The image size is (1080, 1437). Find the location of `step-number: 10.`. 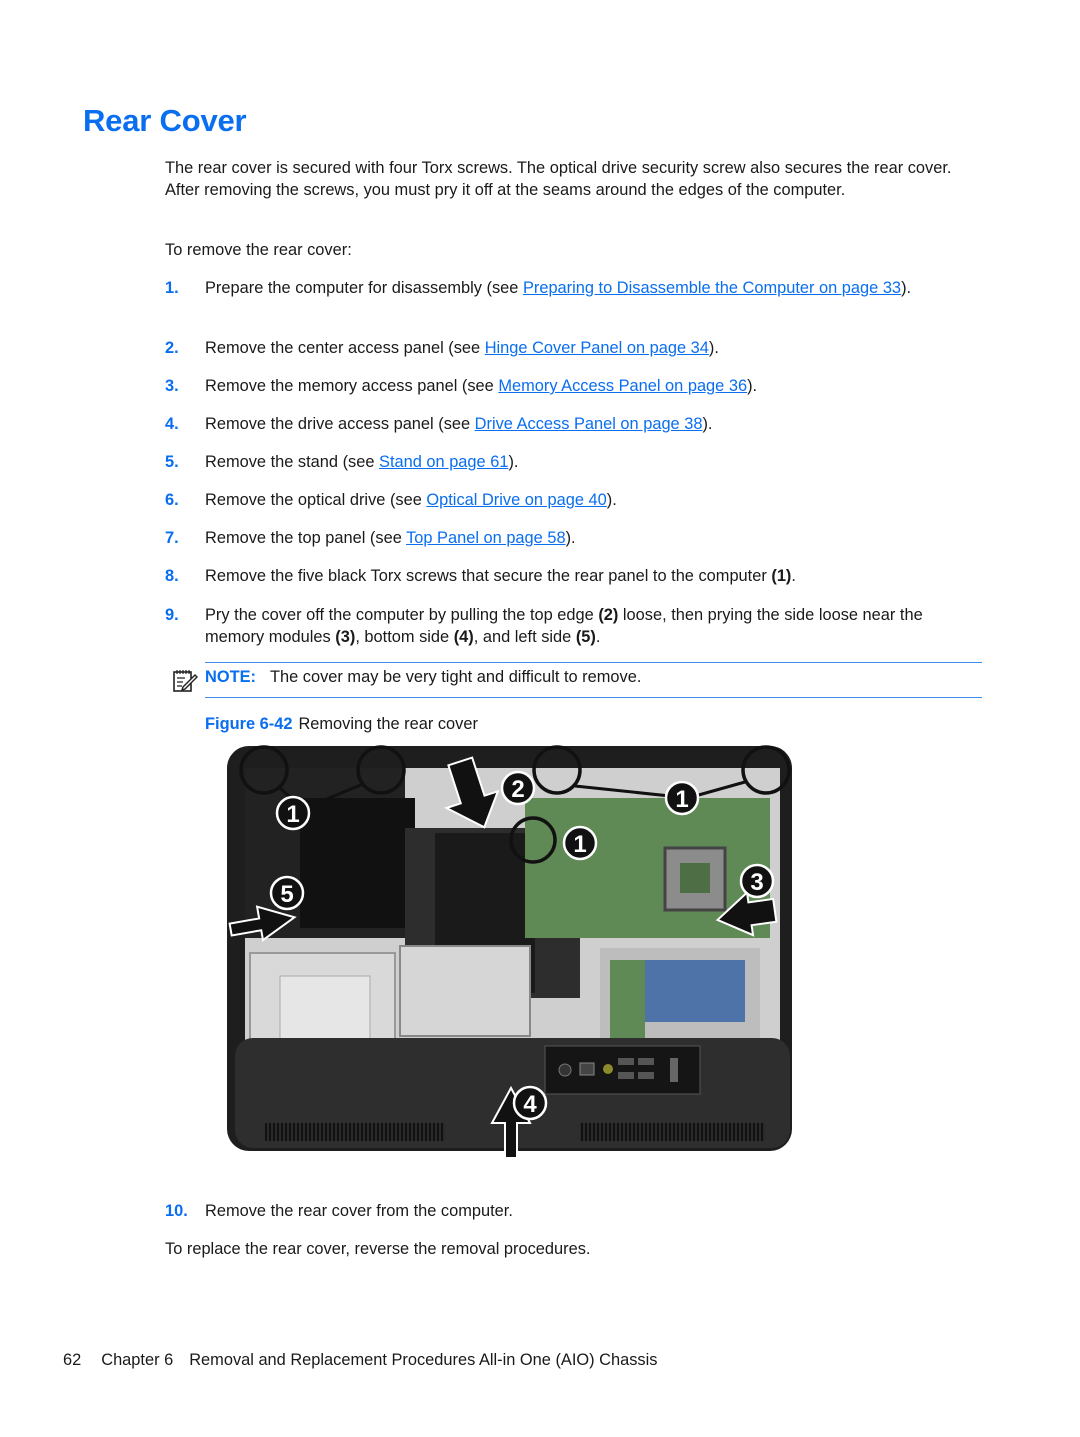

step-number: 10. is located at coordinates (176, 1211).